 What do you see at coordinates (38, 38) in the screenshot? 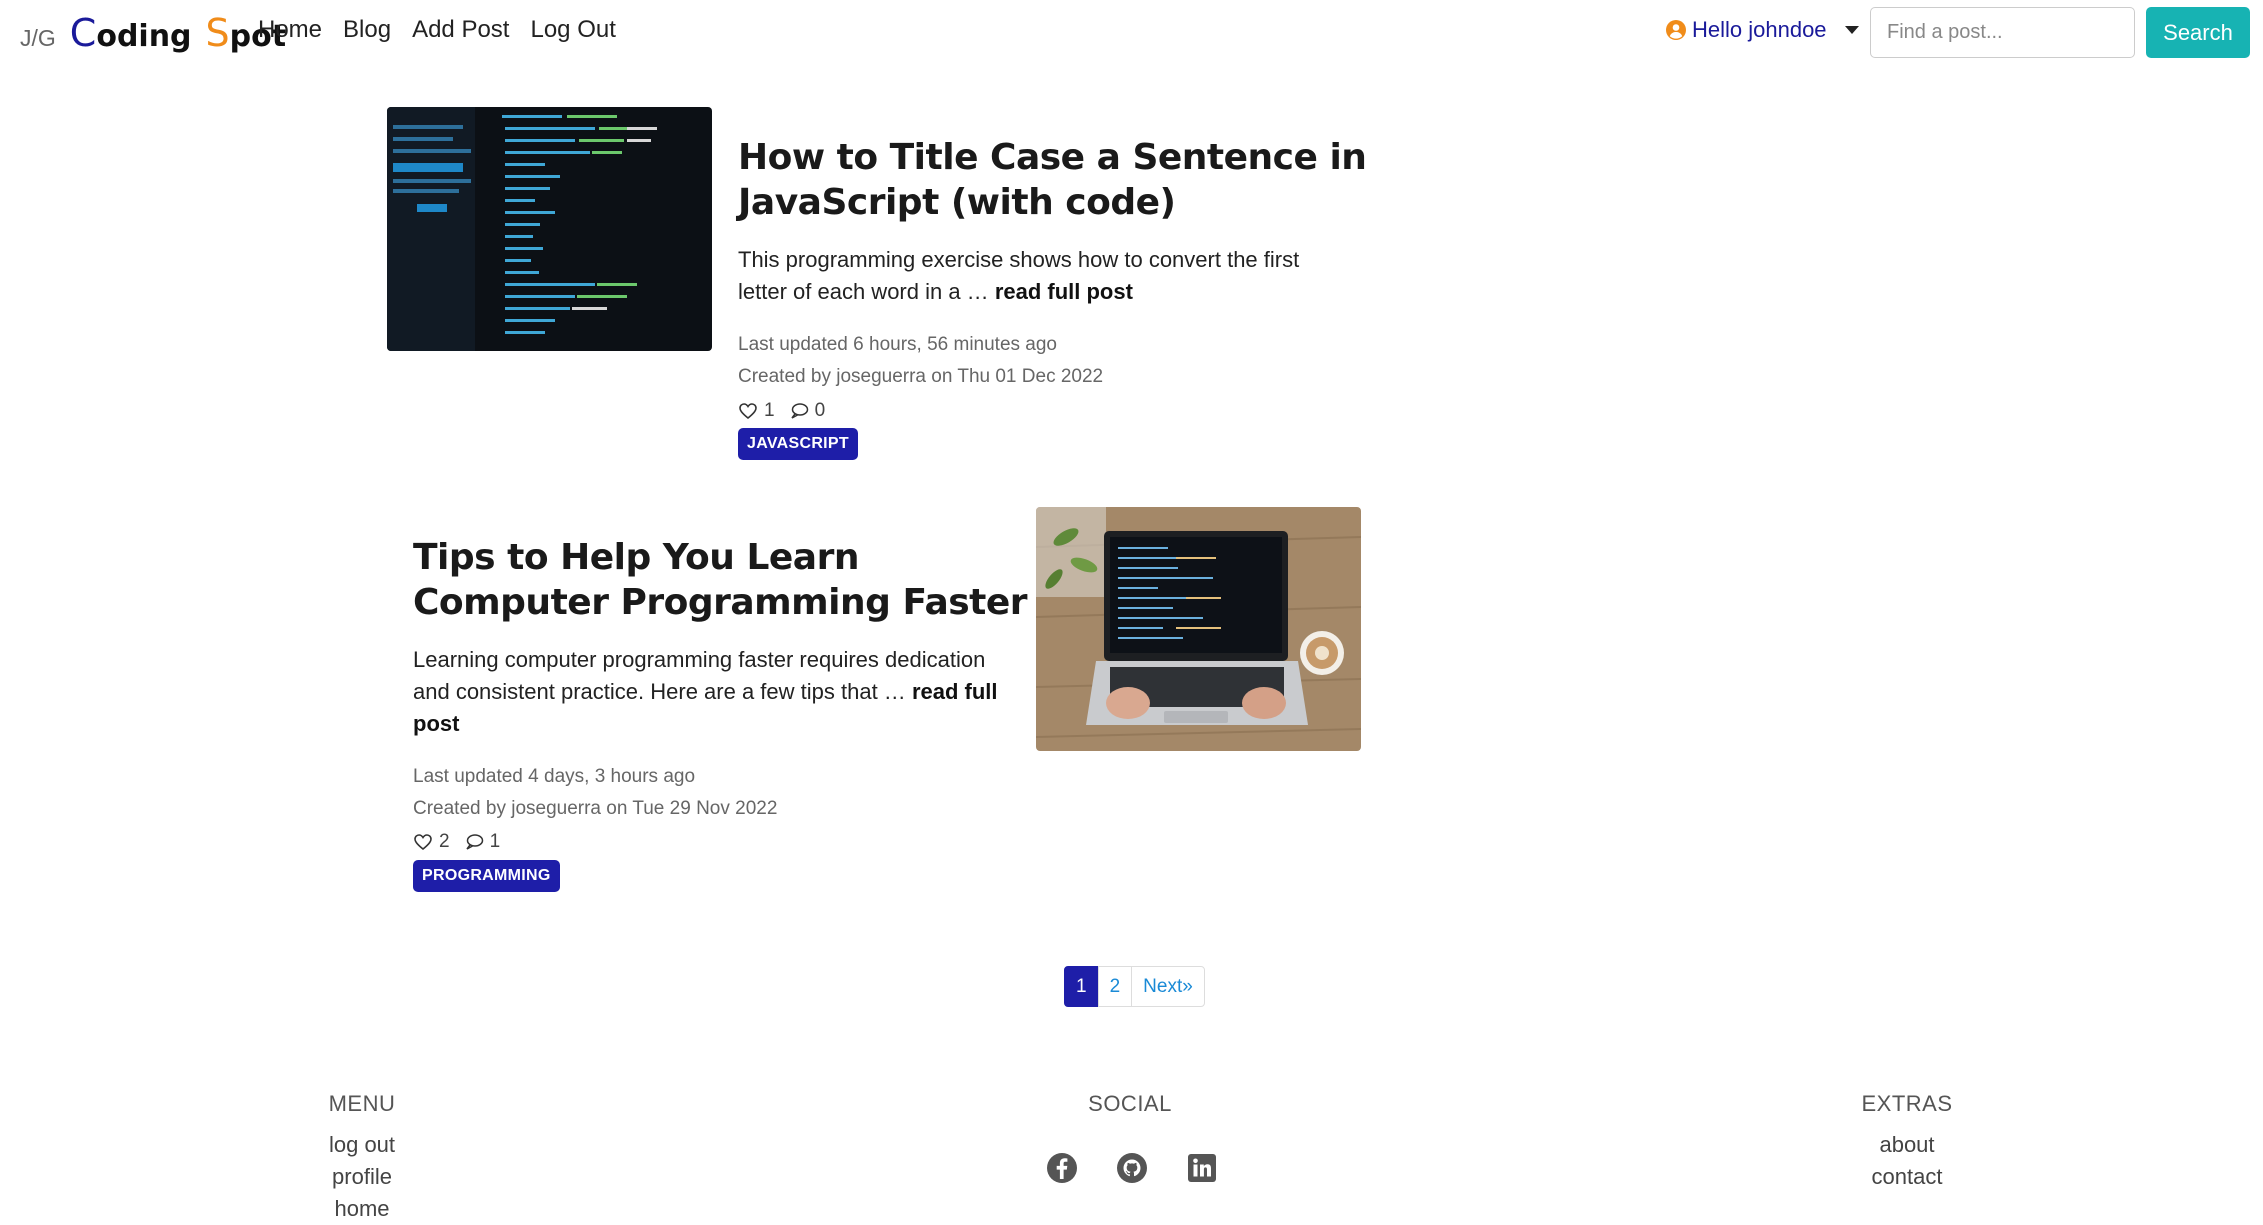
I see `brand-prefix: J/G` at bounding box center [38, 38].